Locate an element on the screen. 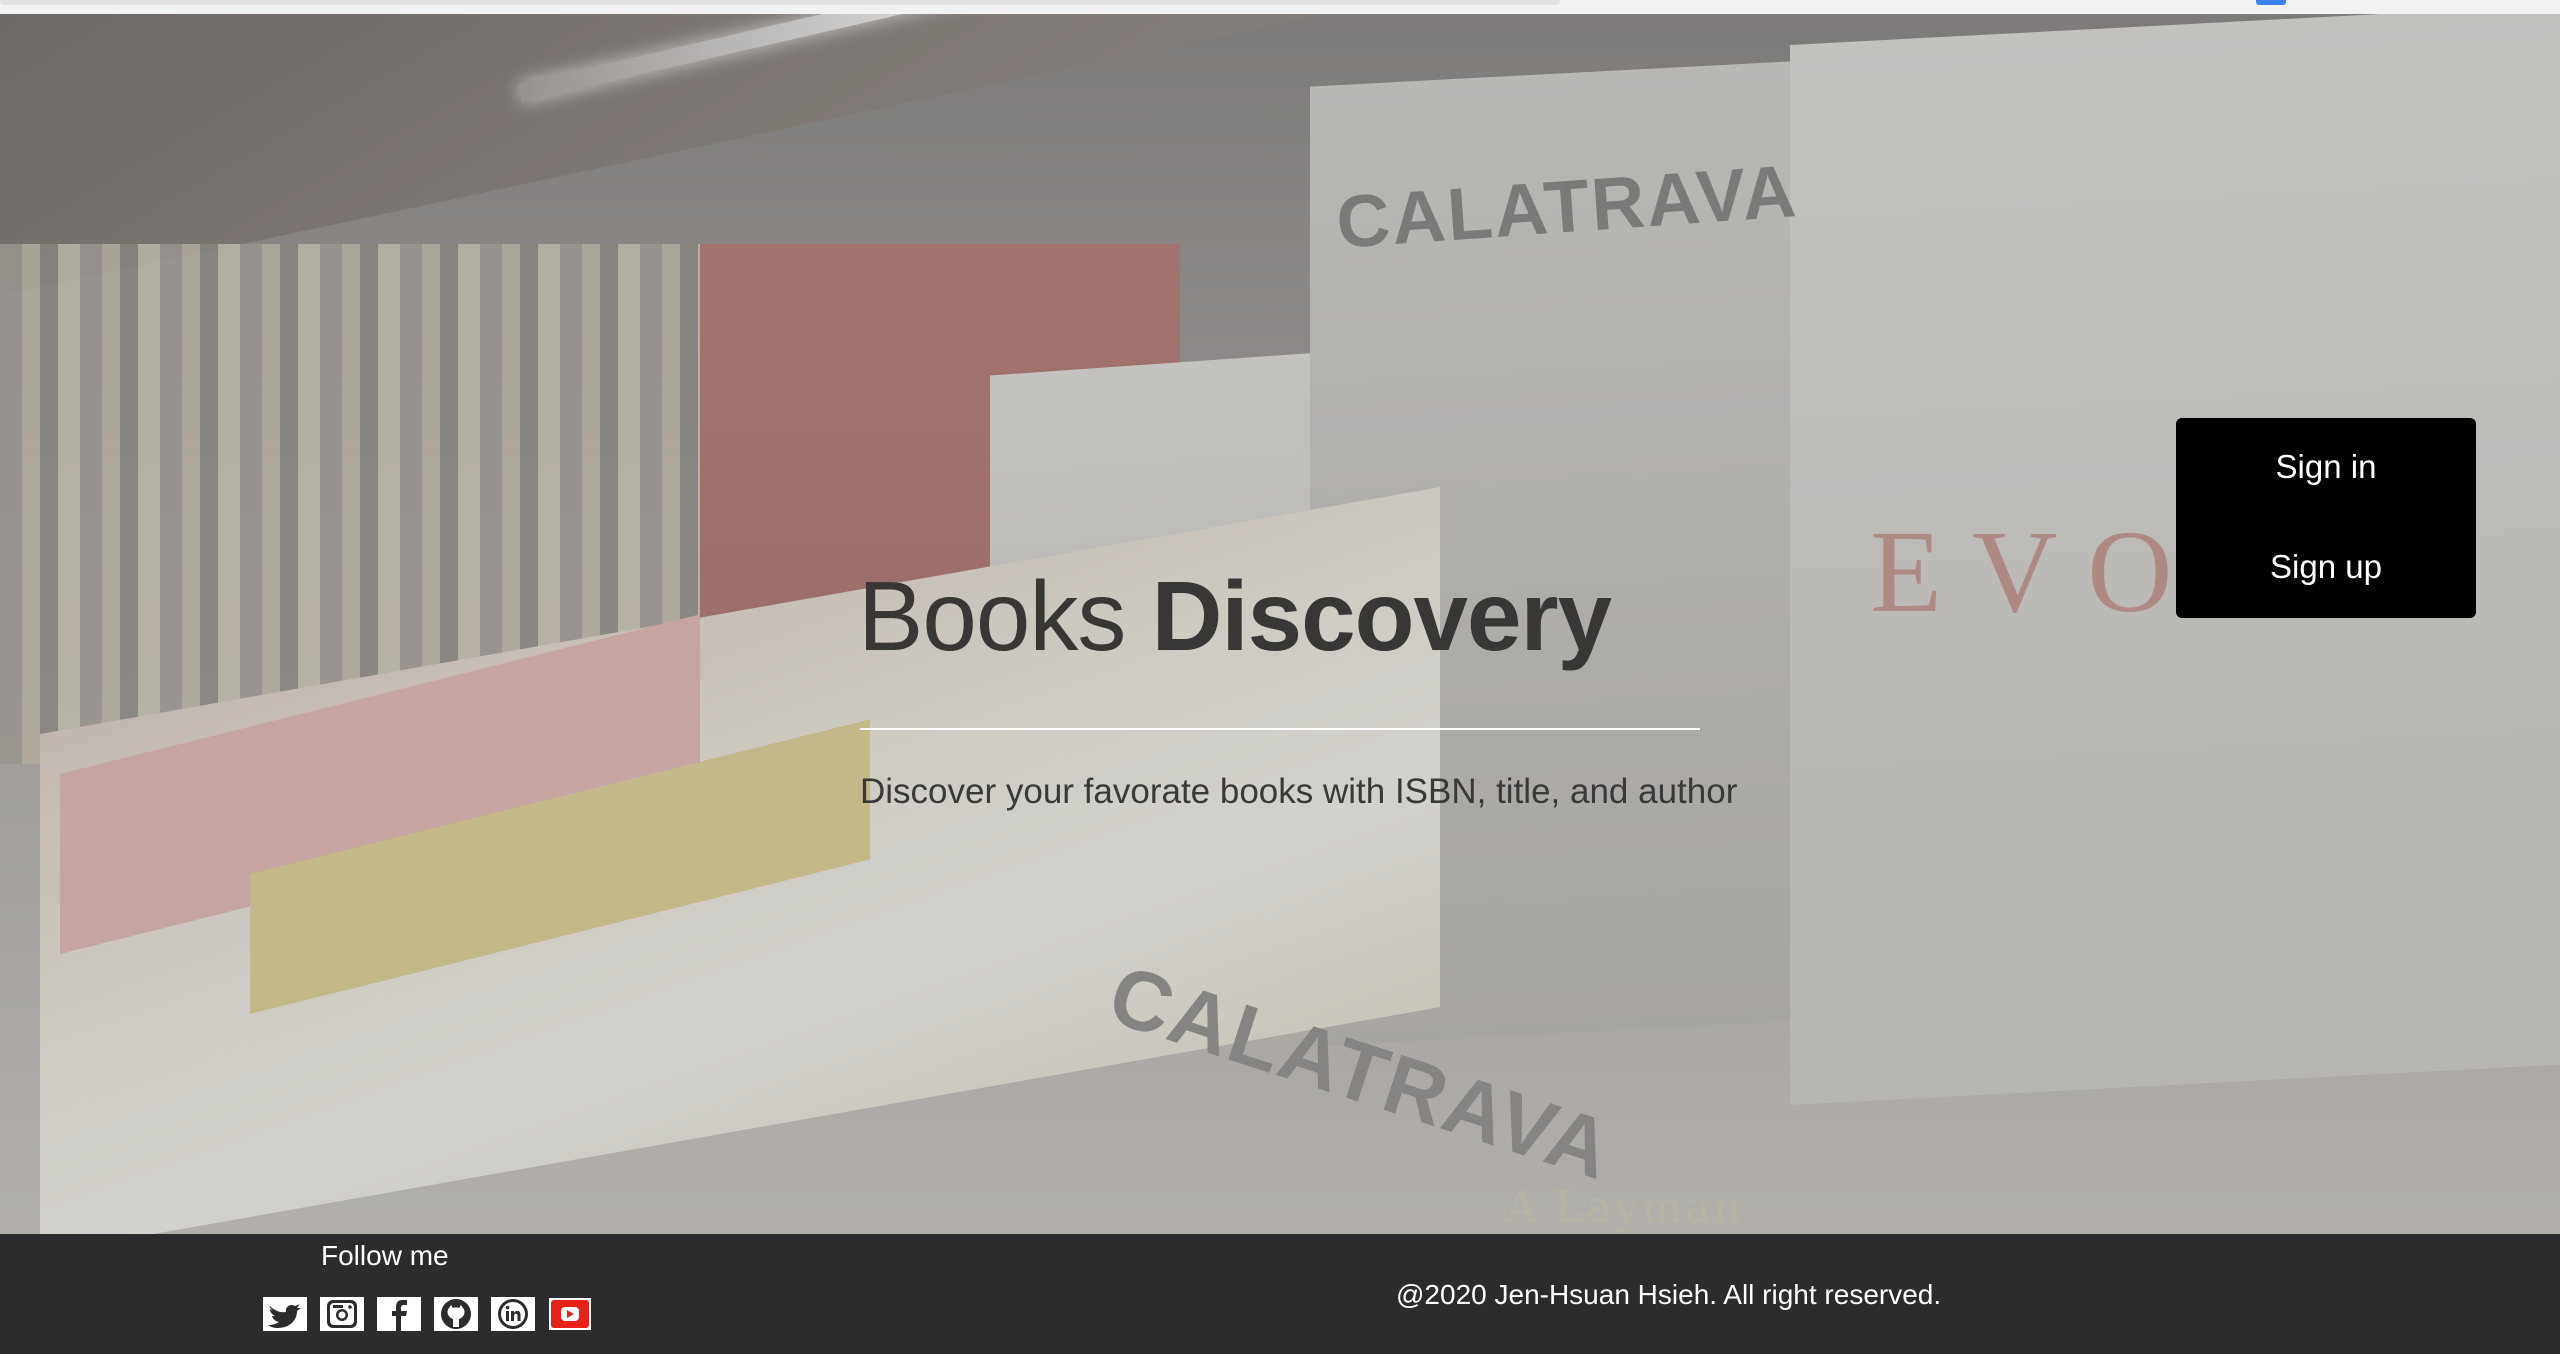 This screenshot has height=1354, width=2560. auth-panel: Sign in Sign up is located at coordinates (2326, 518).